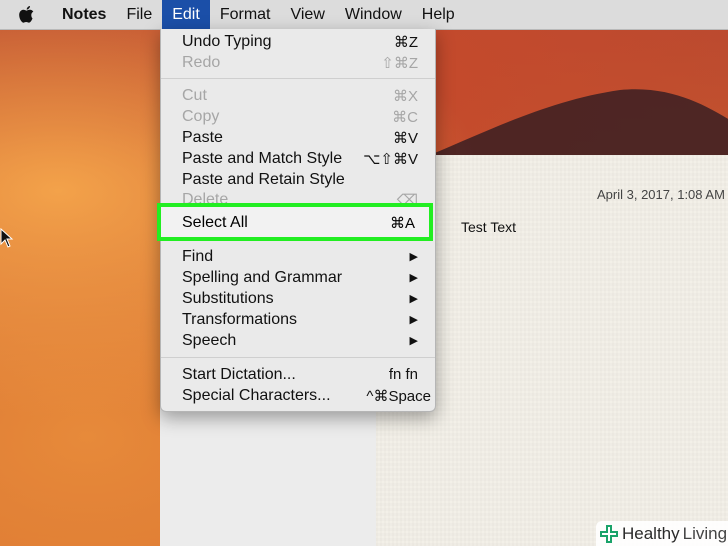 This screenshot has height=546, width=728. Describe the element at coordinates (399, 63) in the screenshot. I see `menu-item-shortcut: ⇧⌘Z` at that location.